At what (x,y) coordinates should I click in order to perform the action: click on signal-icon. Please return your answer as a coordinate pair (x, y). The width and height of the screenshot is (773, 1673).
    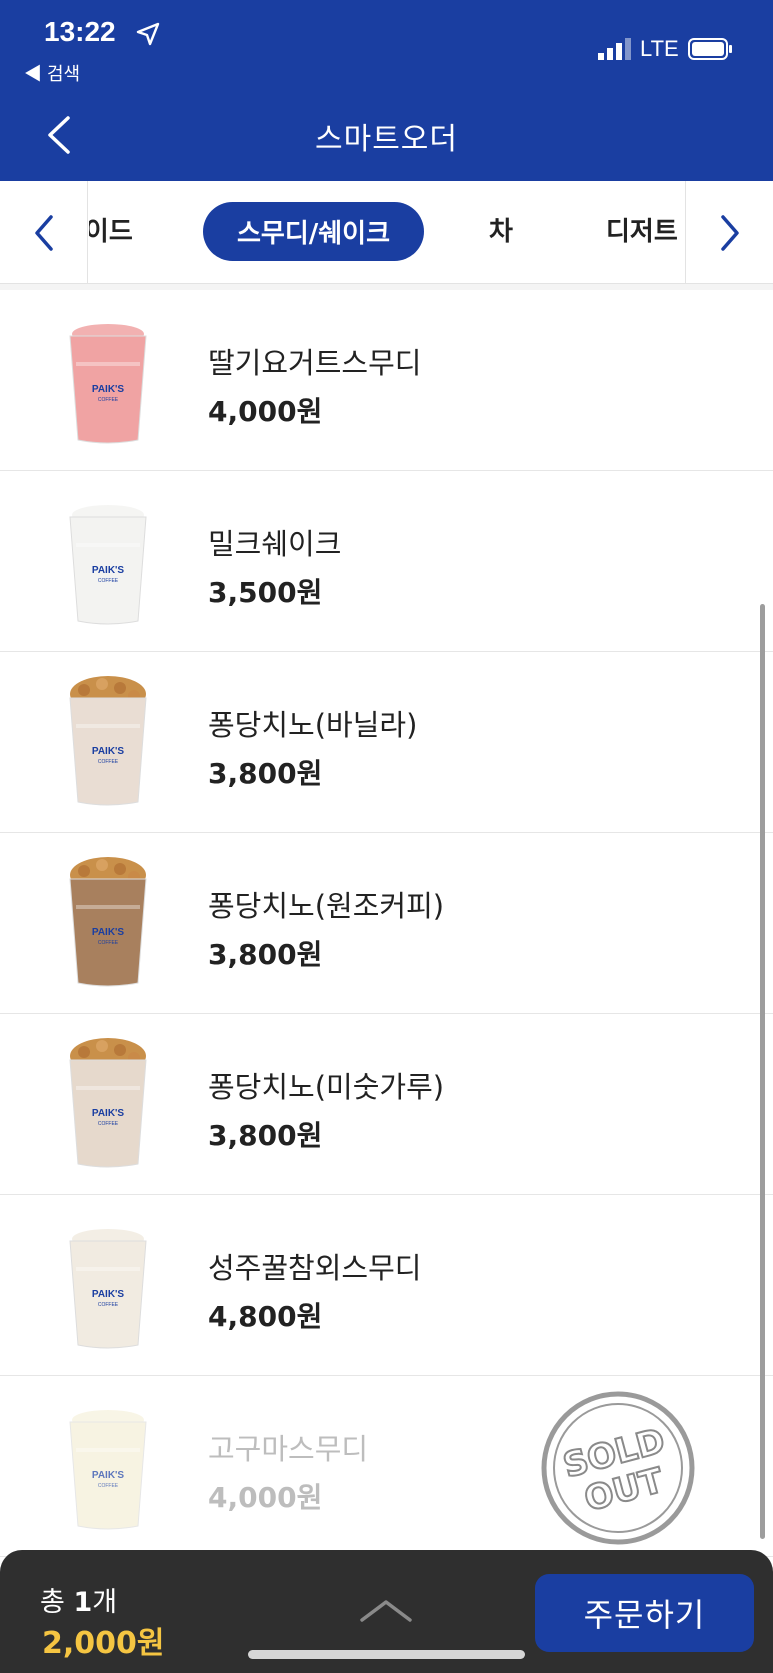
    Looking at the image, I should click on (614, 49).